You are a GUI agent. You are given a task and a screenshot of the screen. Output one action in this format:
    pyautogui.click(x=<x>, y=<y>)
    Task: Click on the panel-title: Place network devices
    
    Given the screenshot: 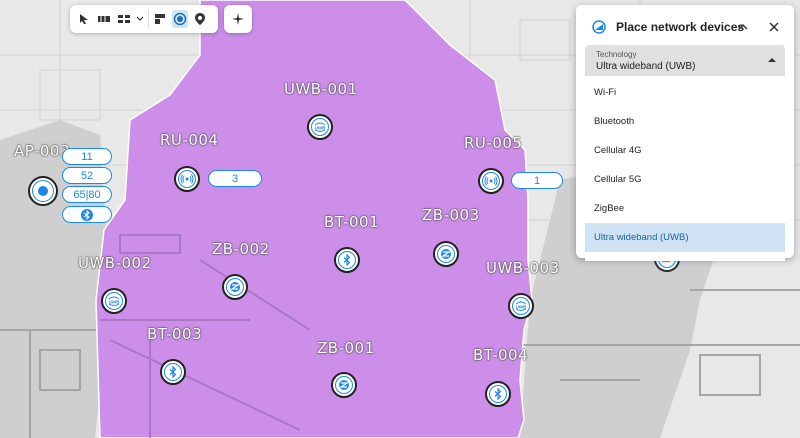 What is the action you would take?
    pyautogui.click(x=680, y=27)
    